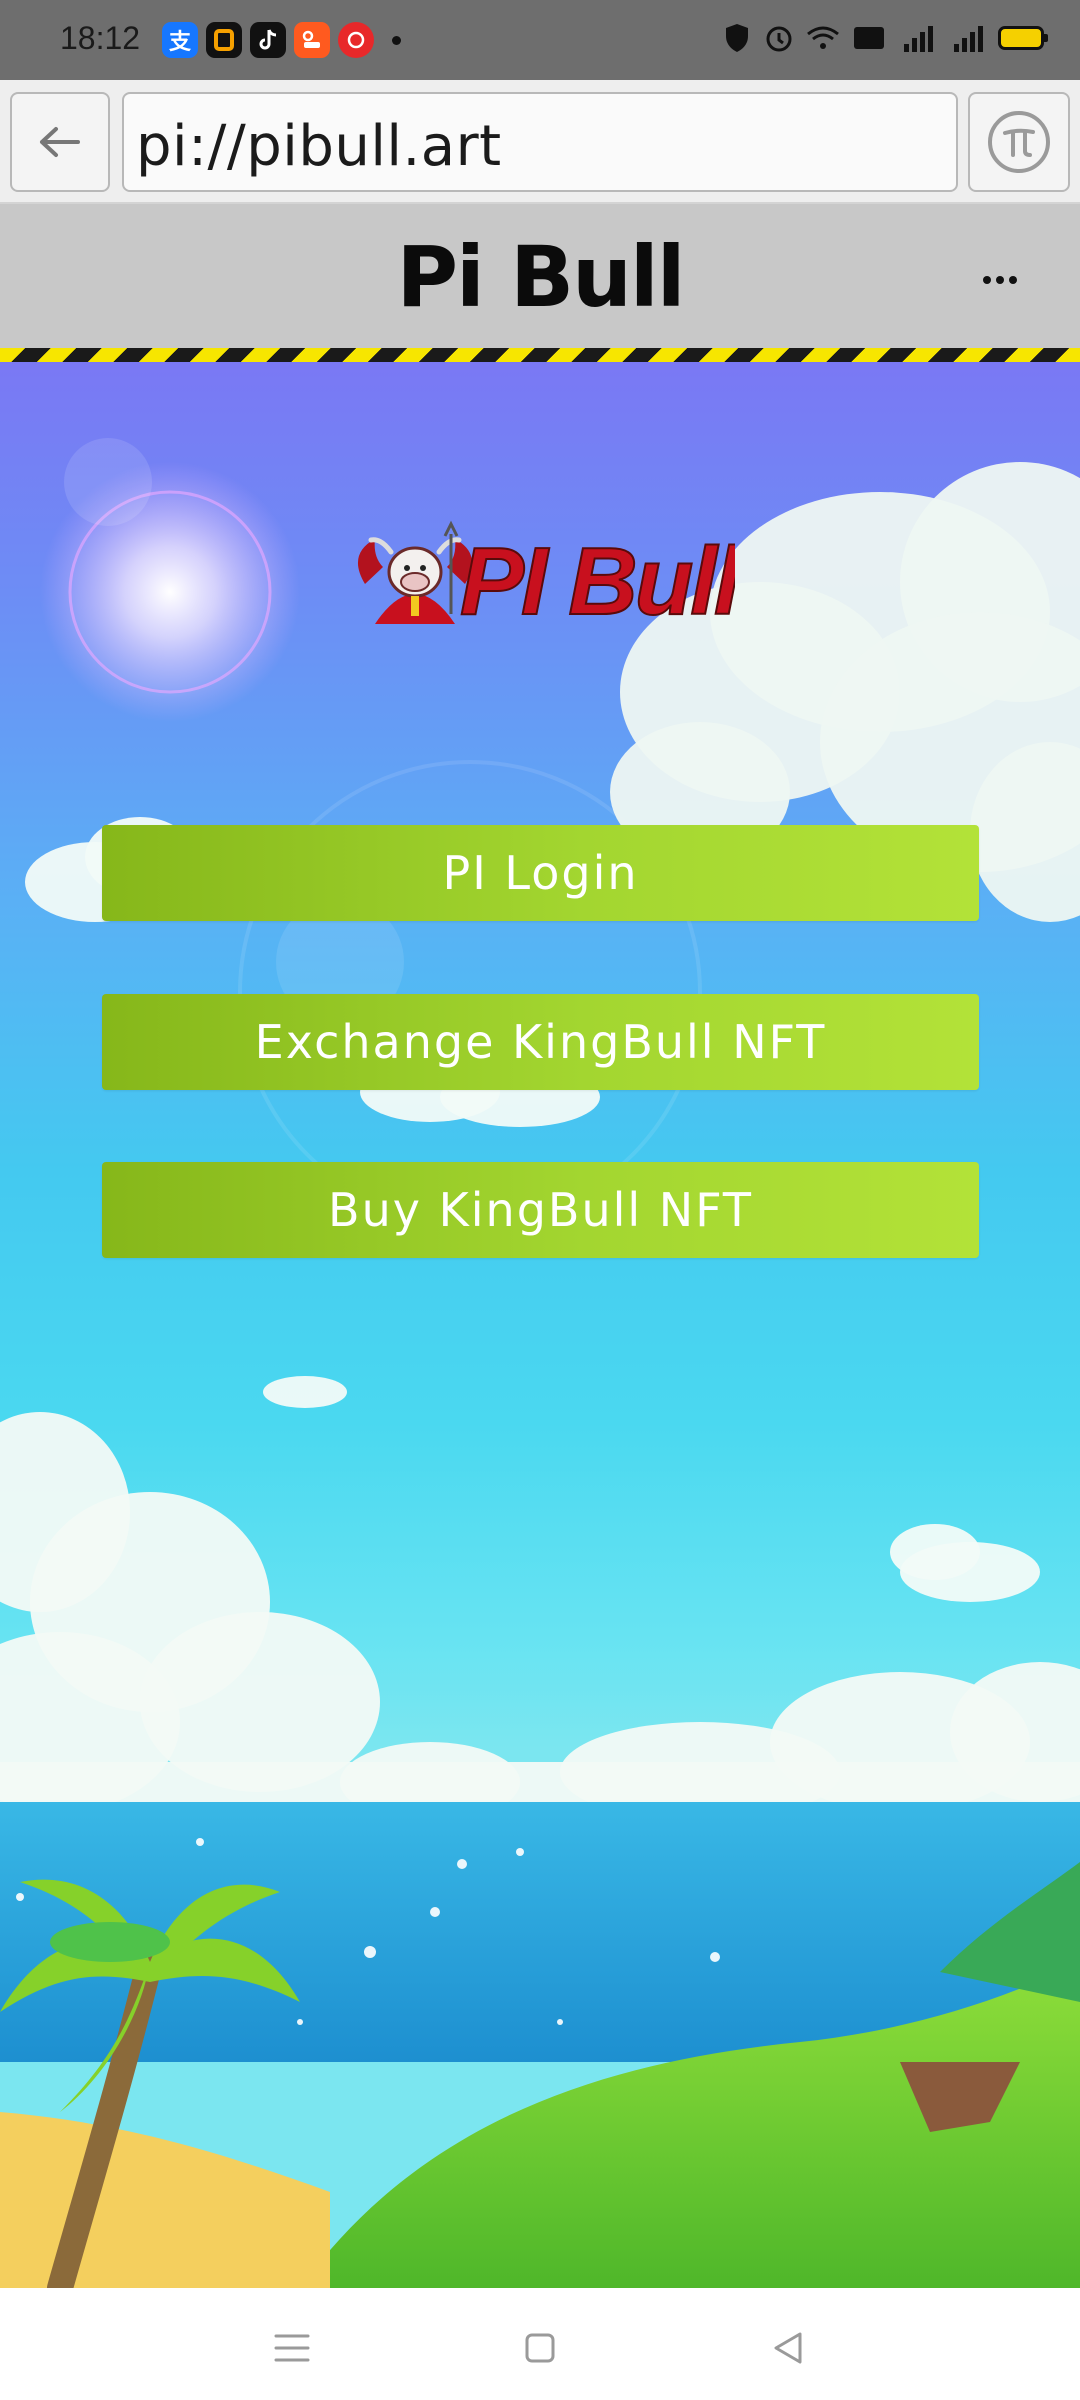 The width and height of the screenshot is (1080, 2400). I want to click on pi-bull-logo: PI Bull, so click(546, 577).